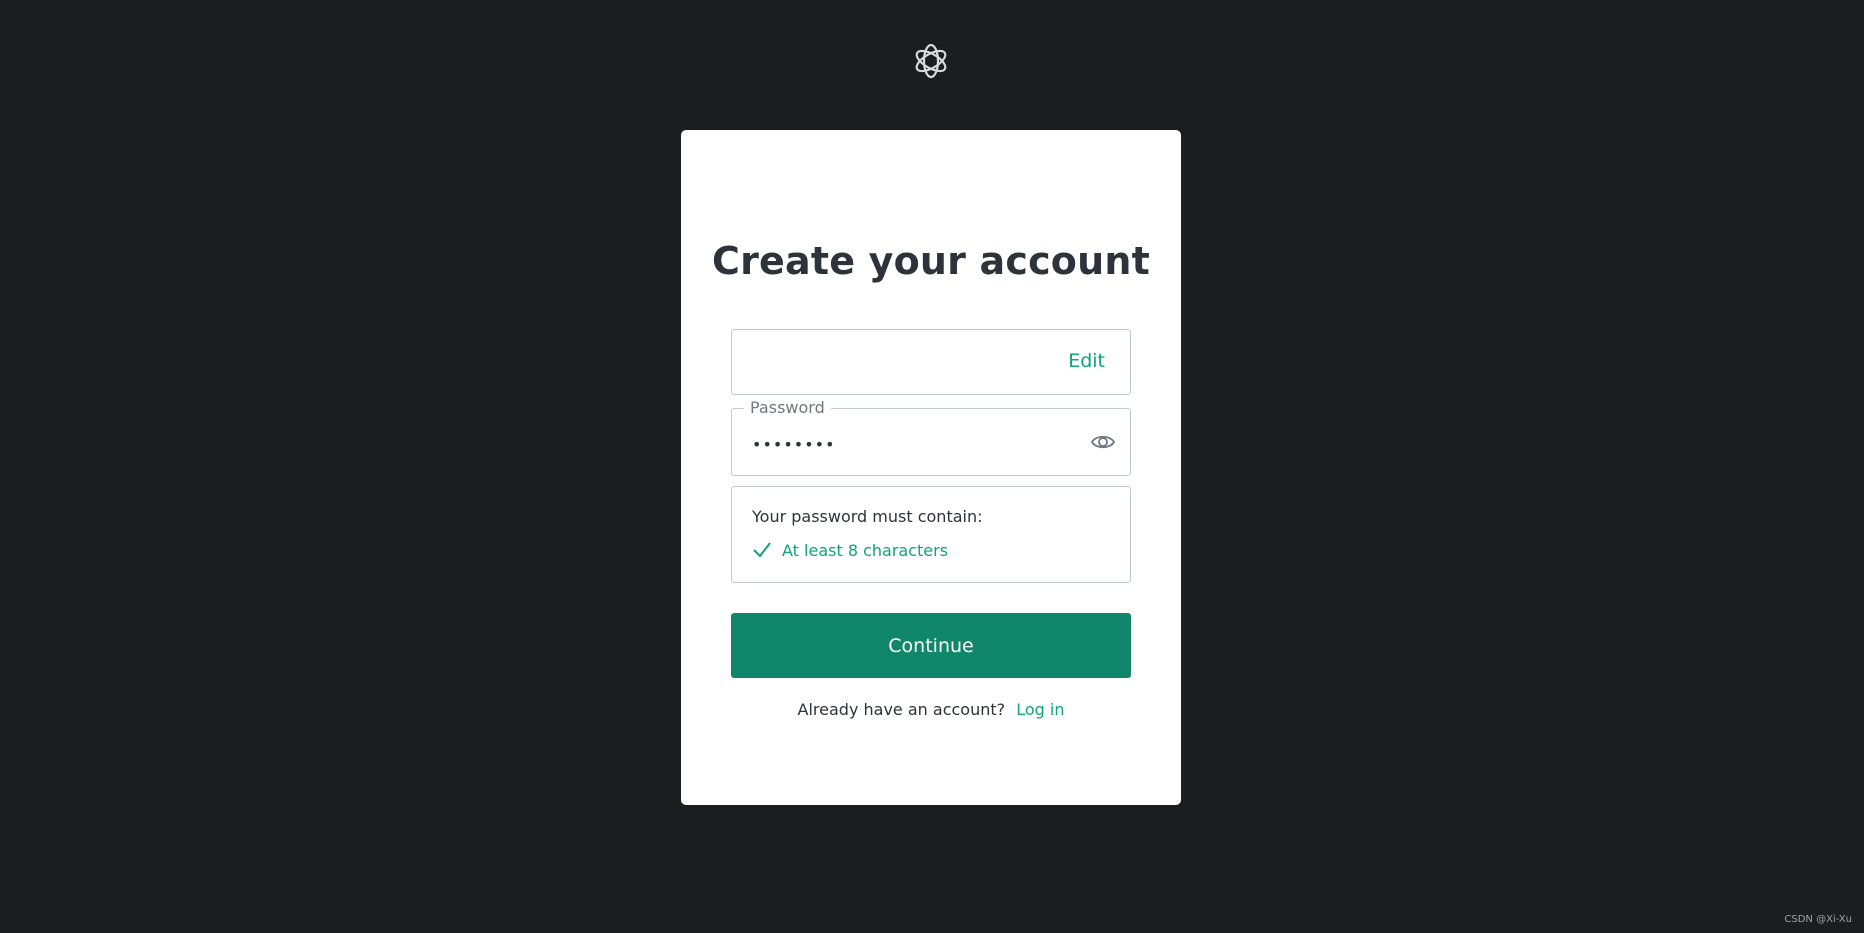  I want to click on email-field: Edit, so click(931, 362).